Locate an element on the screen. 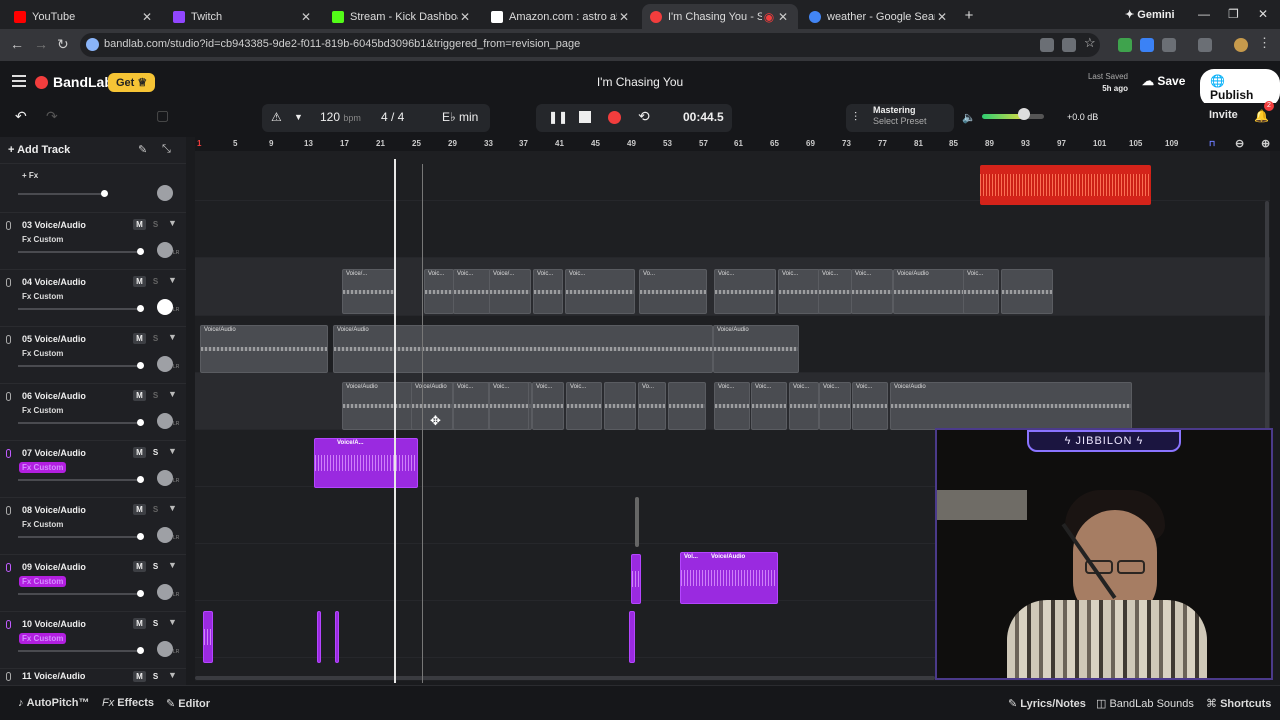 The image size is (1280, 720). invite-button: Invite is located at coordinates (1223, 115).